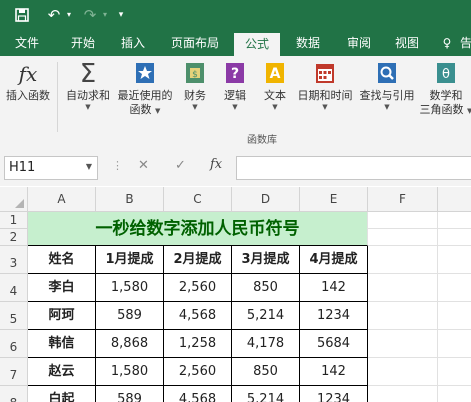 The height and width of the screenshot is (402, 471). Describe the element at coordinates (198, 199) in the screenshot. I see `column-header-c: C` at that location.